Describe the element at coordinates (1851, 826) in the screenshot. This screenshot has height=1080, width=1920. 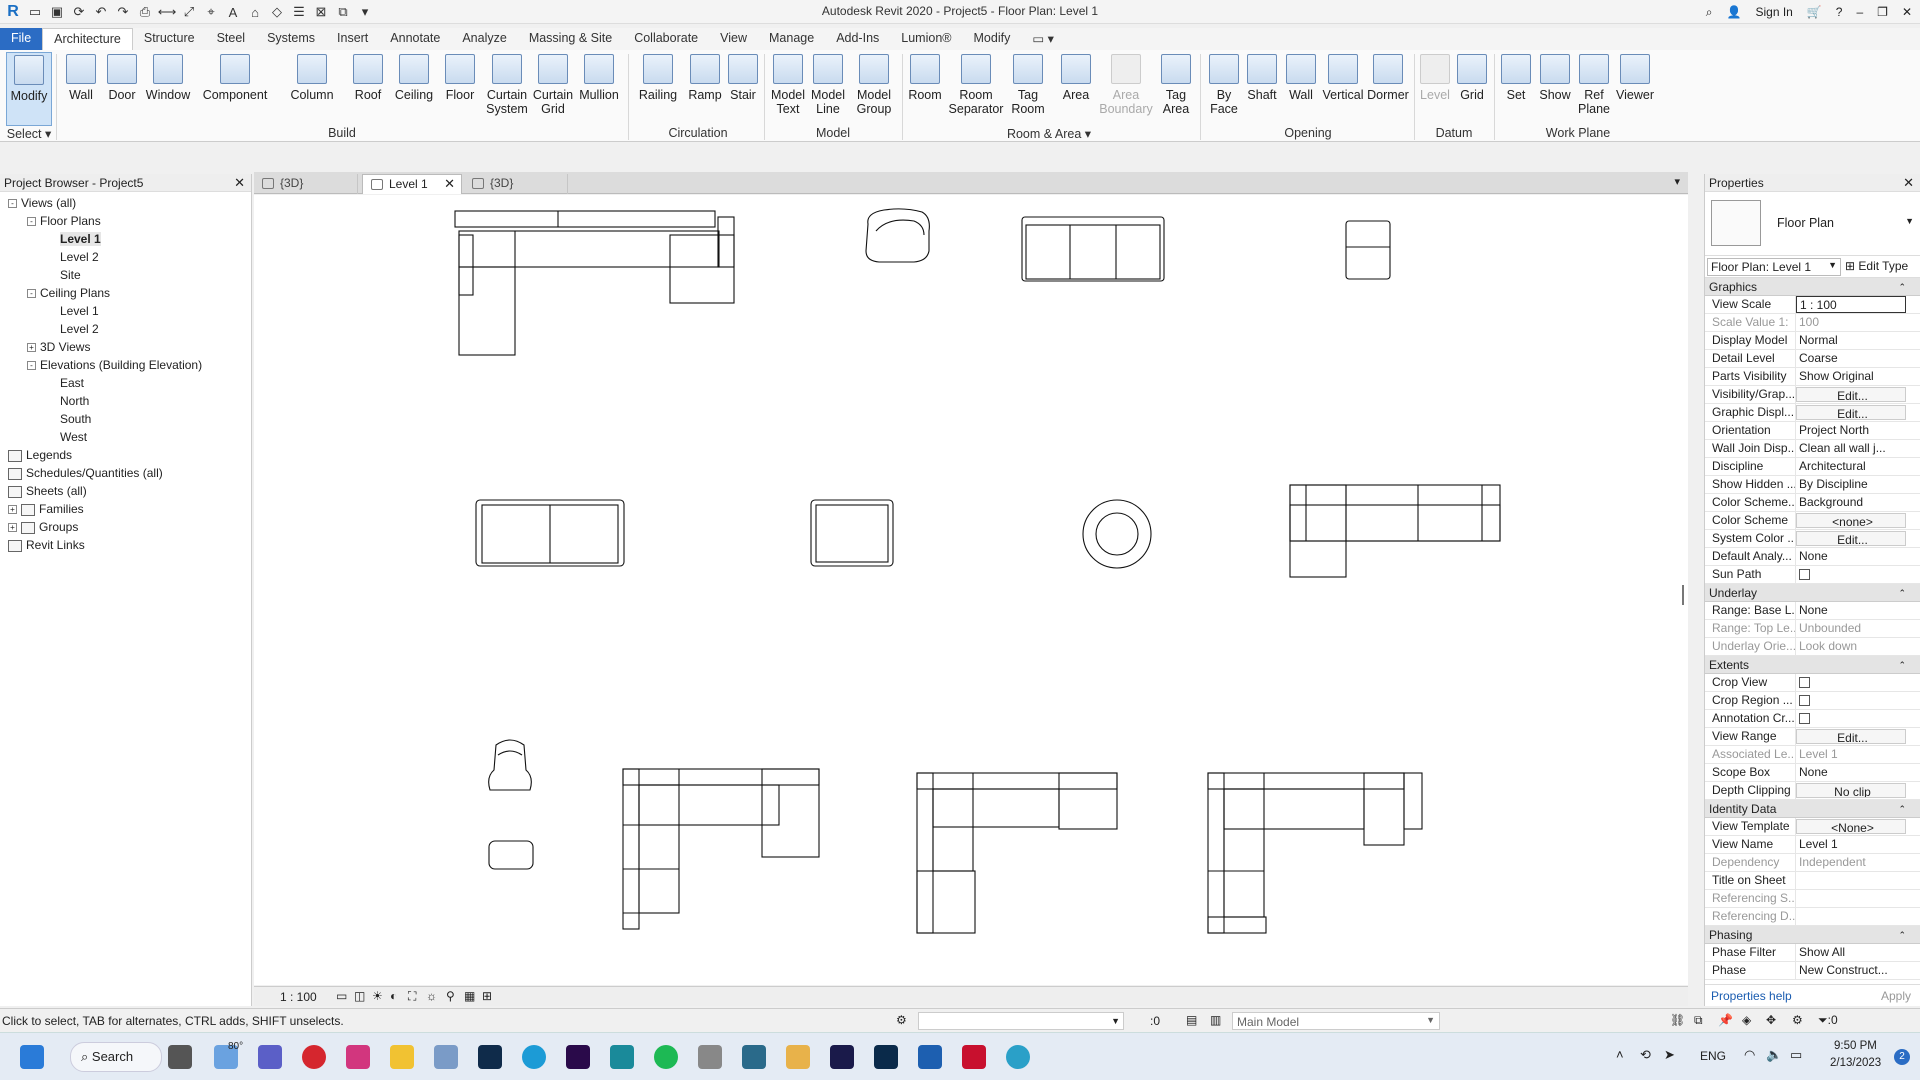
I see `property-edit-button: <None>` at that location.